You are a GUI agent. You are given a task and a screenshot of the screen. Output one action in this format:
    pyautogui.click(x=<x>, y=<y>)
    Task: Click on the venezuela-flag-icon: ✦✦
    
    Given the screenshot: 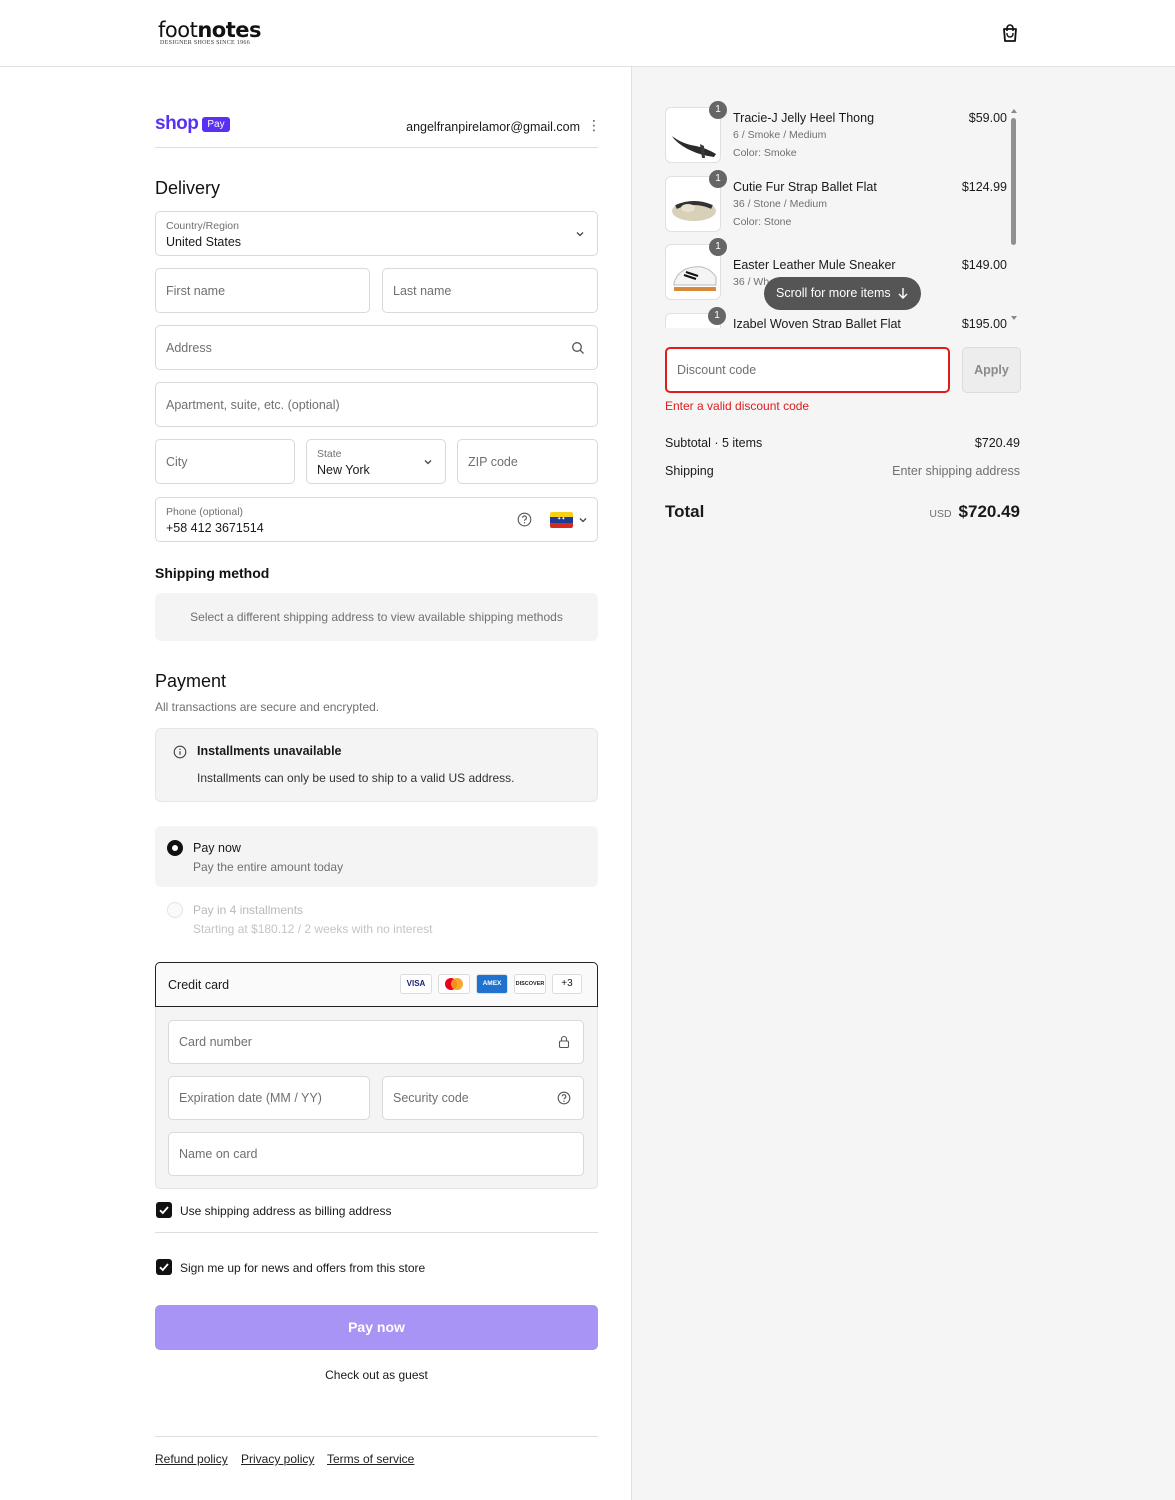 What is the action you would take?
    pyautogui.click(x=561, y=520)
    